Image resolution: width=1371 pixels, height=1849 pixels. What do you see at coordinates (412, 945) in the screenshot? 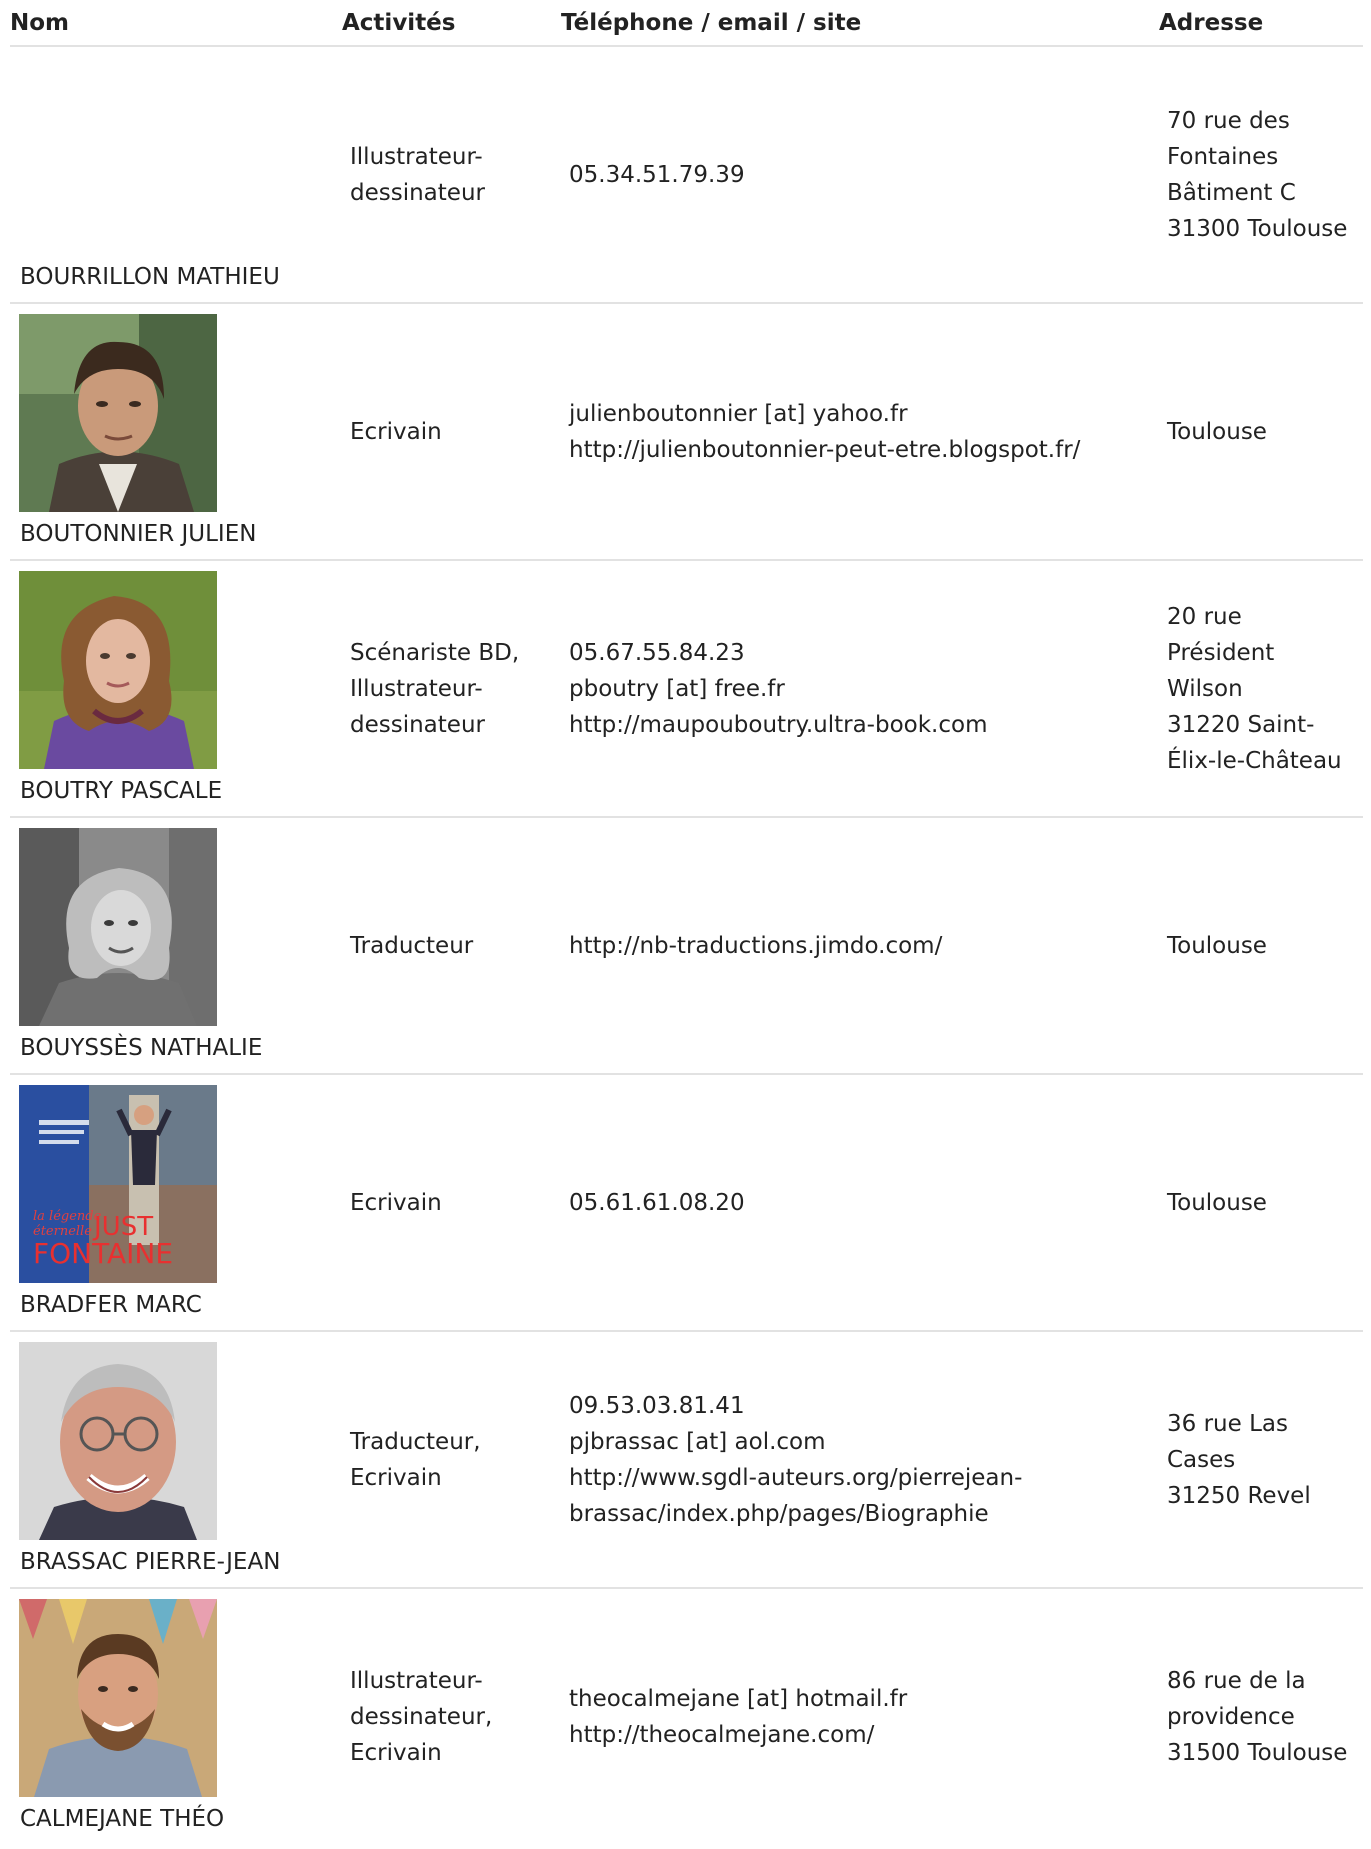
I see `activity-line: Traducteur` at bounding box center [412, 945].